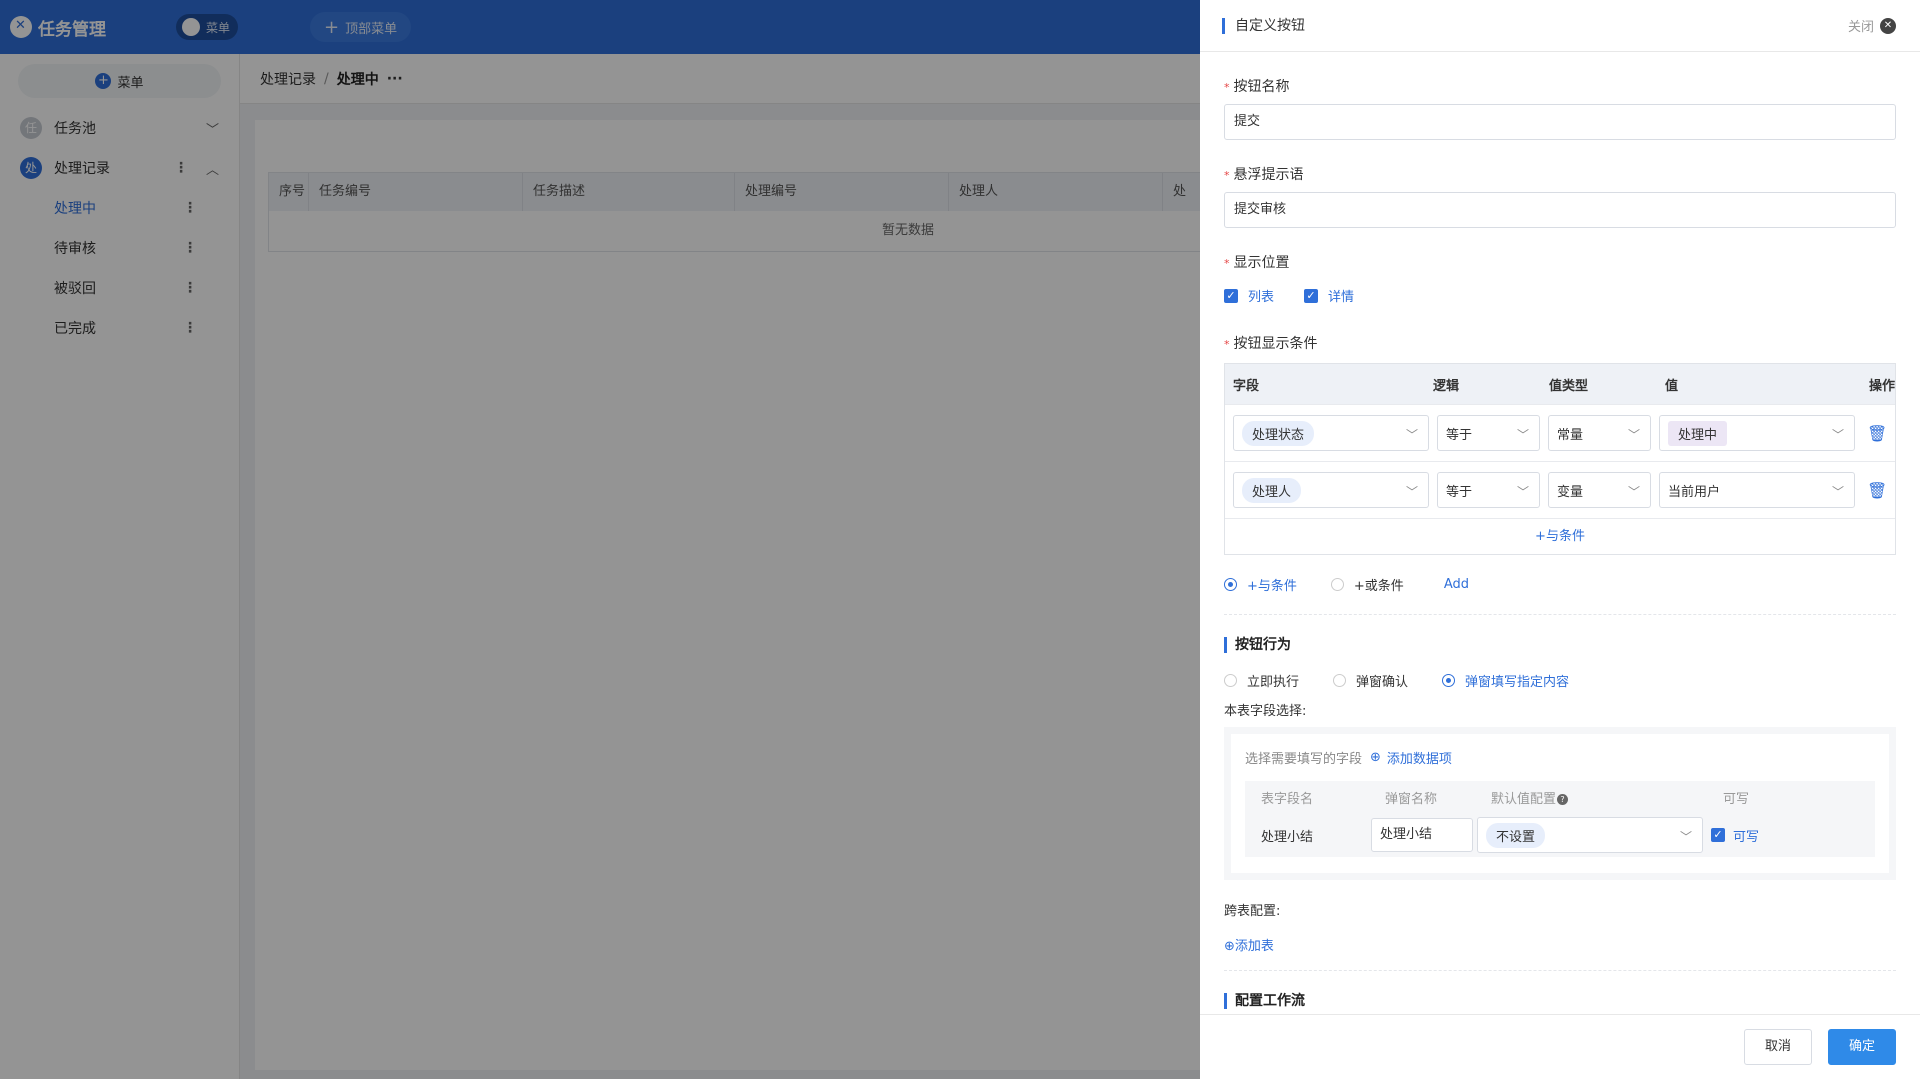 This screenshot has width=1920, height=1079. Describe the element at coordinates (1672, 386) in the screenshot. I see `header-value: 值` at that location.